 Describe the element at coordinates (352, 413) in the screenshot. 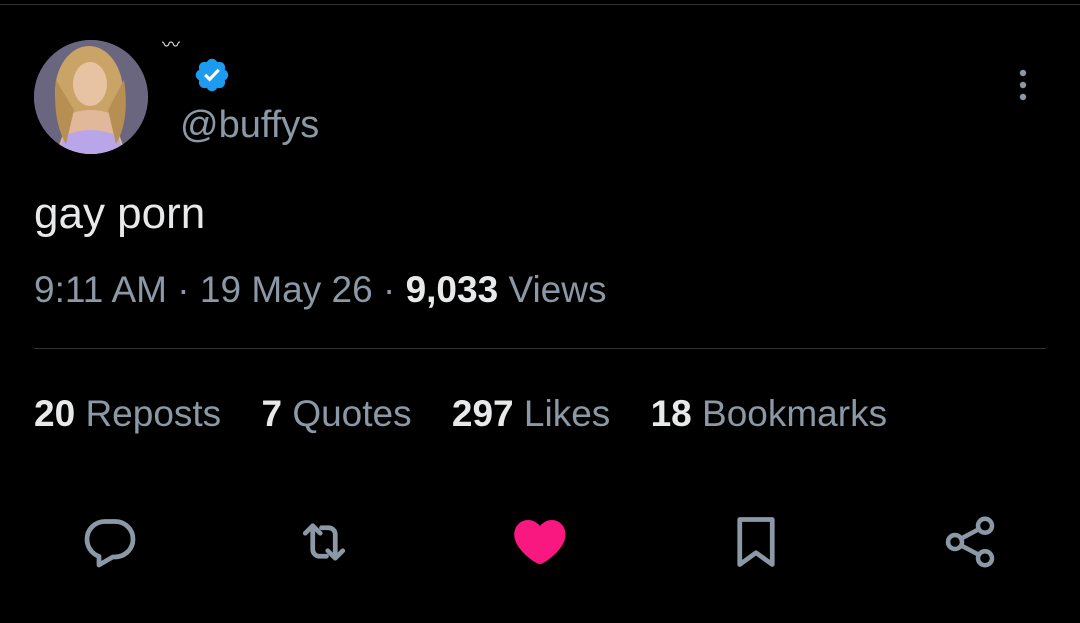

I see `quotes-label: Quotes` at that location.